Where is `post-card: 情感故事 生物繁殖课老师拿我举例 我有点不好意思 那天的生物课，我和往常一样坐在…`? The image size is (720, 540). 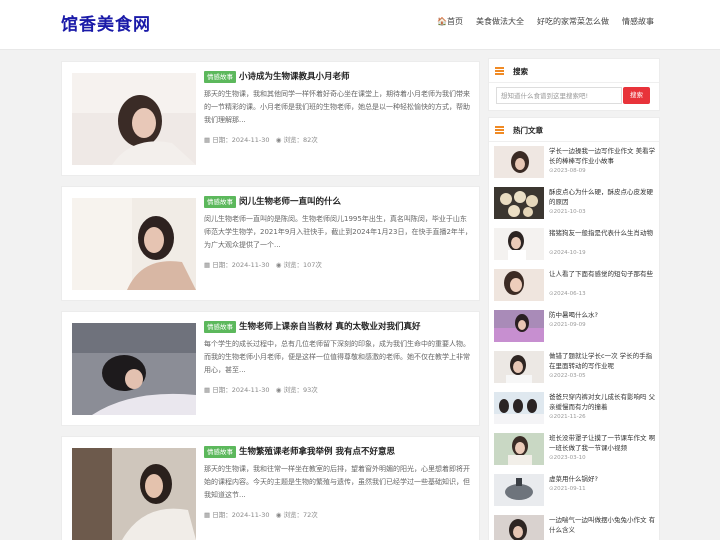
post-card: 情感故事 生物繁殖课老师拿我举例 我有点不好意思 那天的生物课，我和往常一样坐在… is located at coordinates (270, 488).